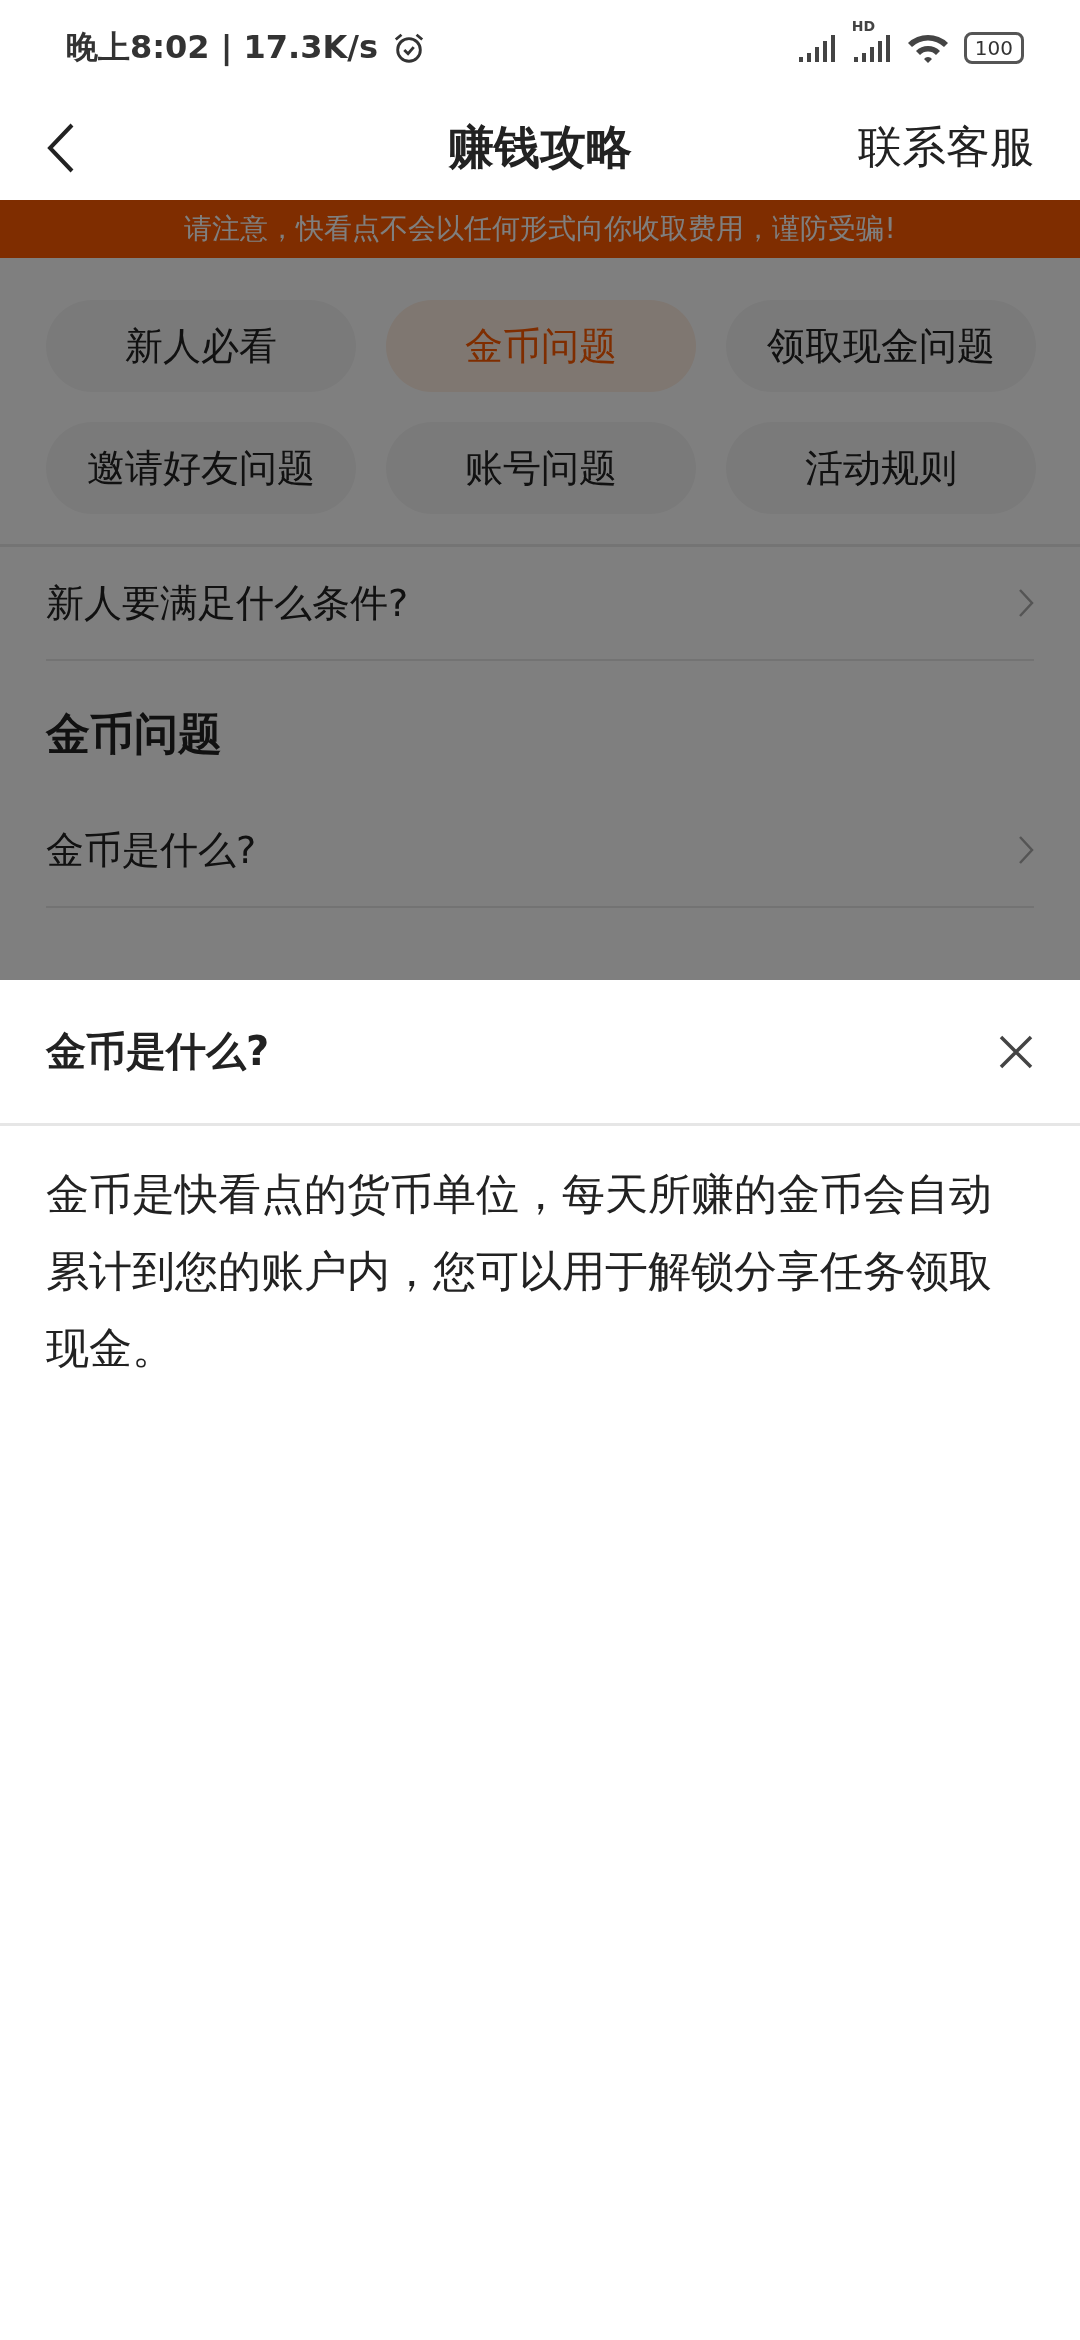  What do you see at coordinates (61, 147) in the screenshot?
I see `back-icon` at bounding box center [61, 147].